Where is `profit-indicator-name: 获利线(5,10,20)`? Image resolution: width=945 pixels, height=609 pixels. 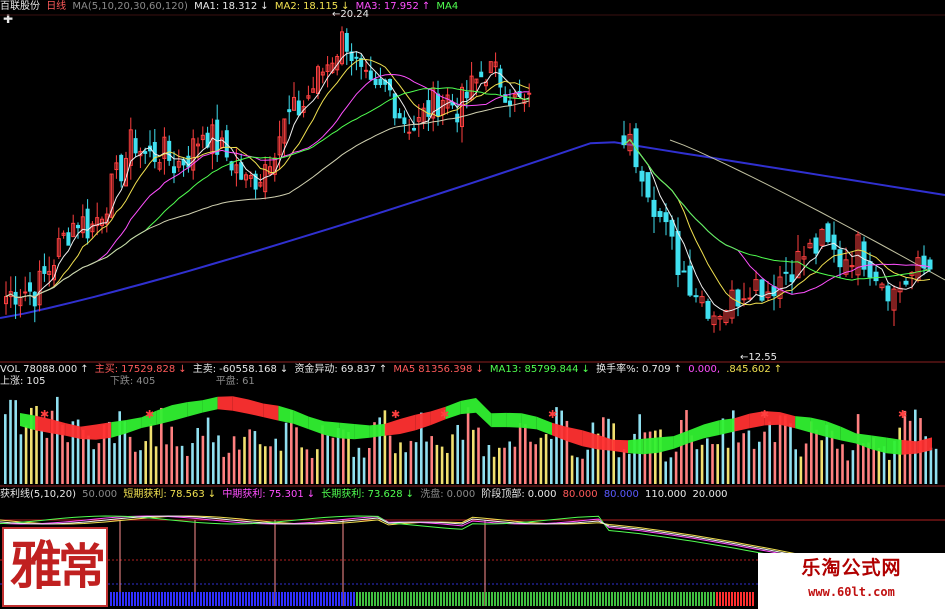
profit-indicator-name: 获利线(5,10,20) is located at coordinates (38, 494).